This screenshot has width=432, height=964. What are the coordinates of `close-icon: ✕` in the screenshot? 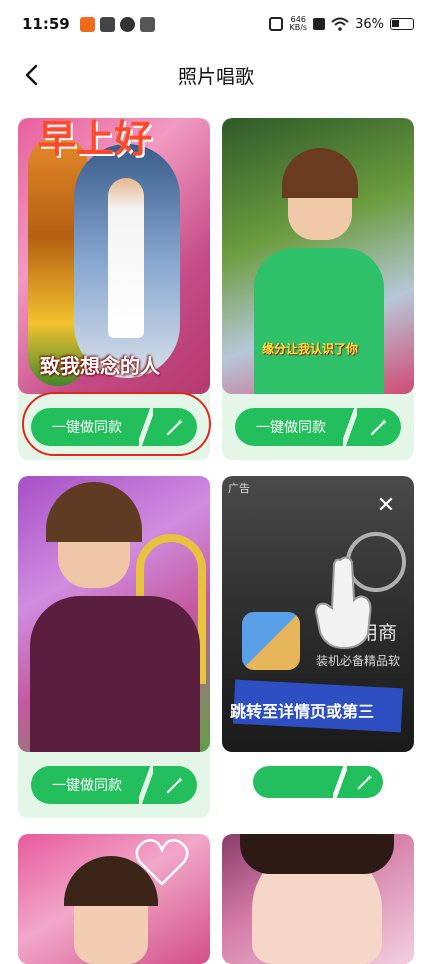 It's located at (386, 506).